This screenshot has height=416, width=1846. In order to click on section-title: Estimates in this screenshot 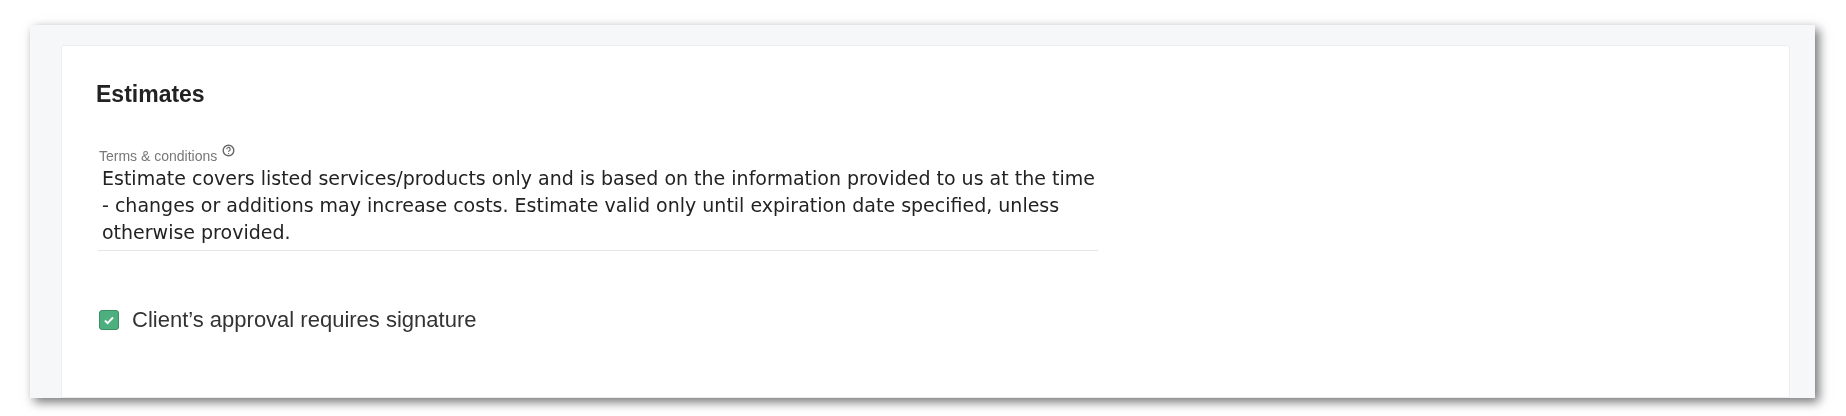, I will do `click(150, 94)`.